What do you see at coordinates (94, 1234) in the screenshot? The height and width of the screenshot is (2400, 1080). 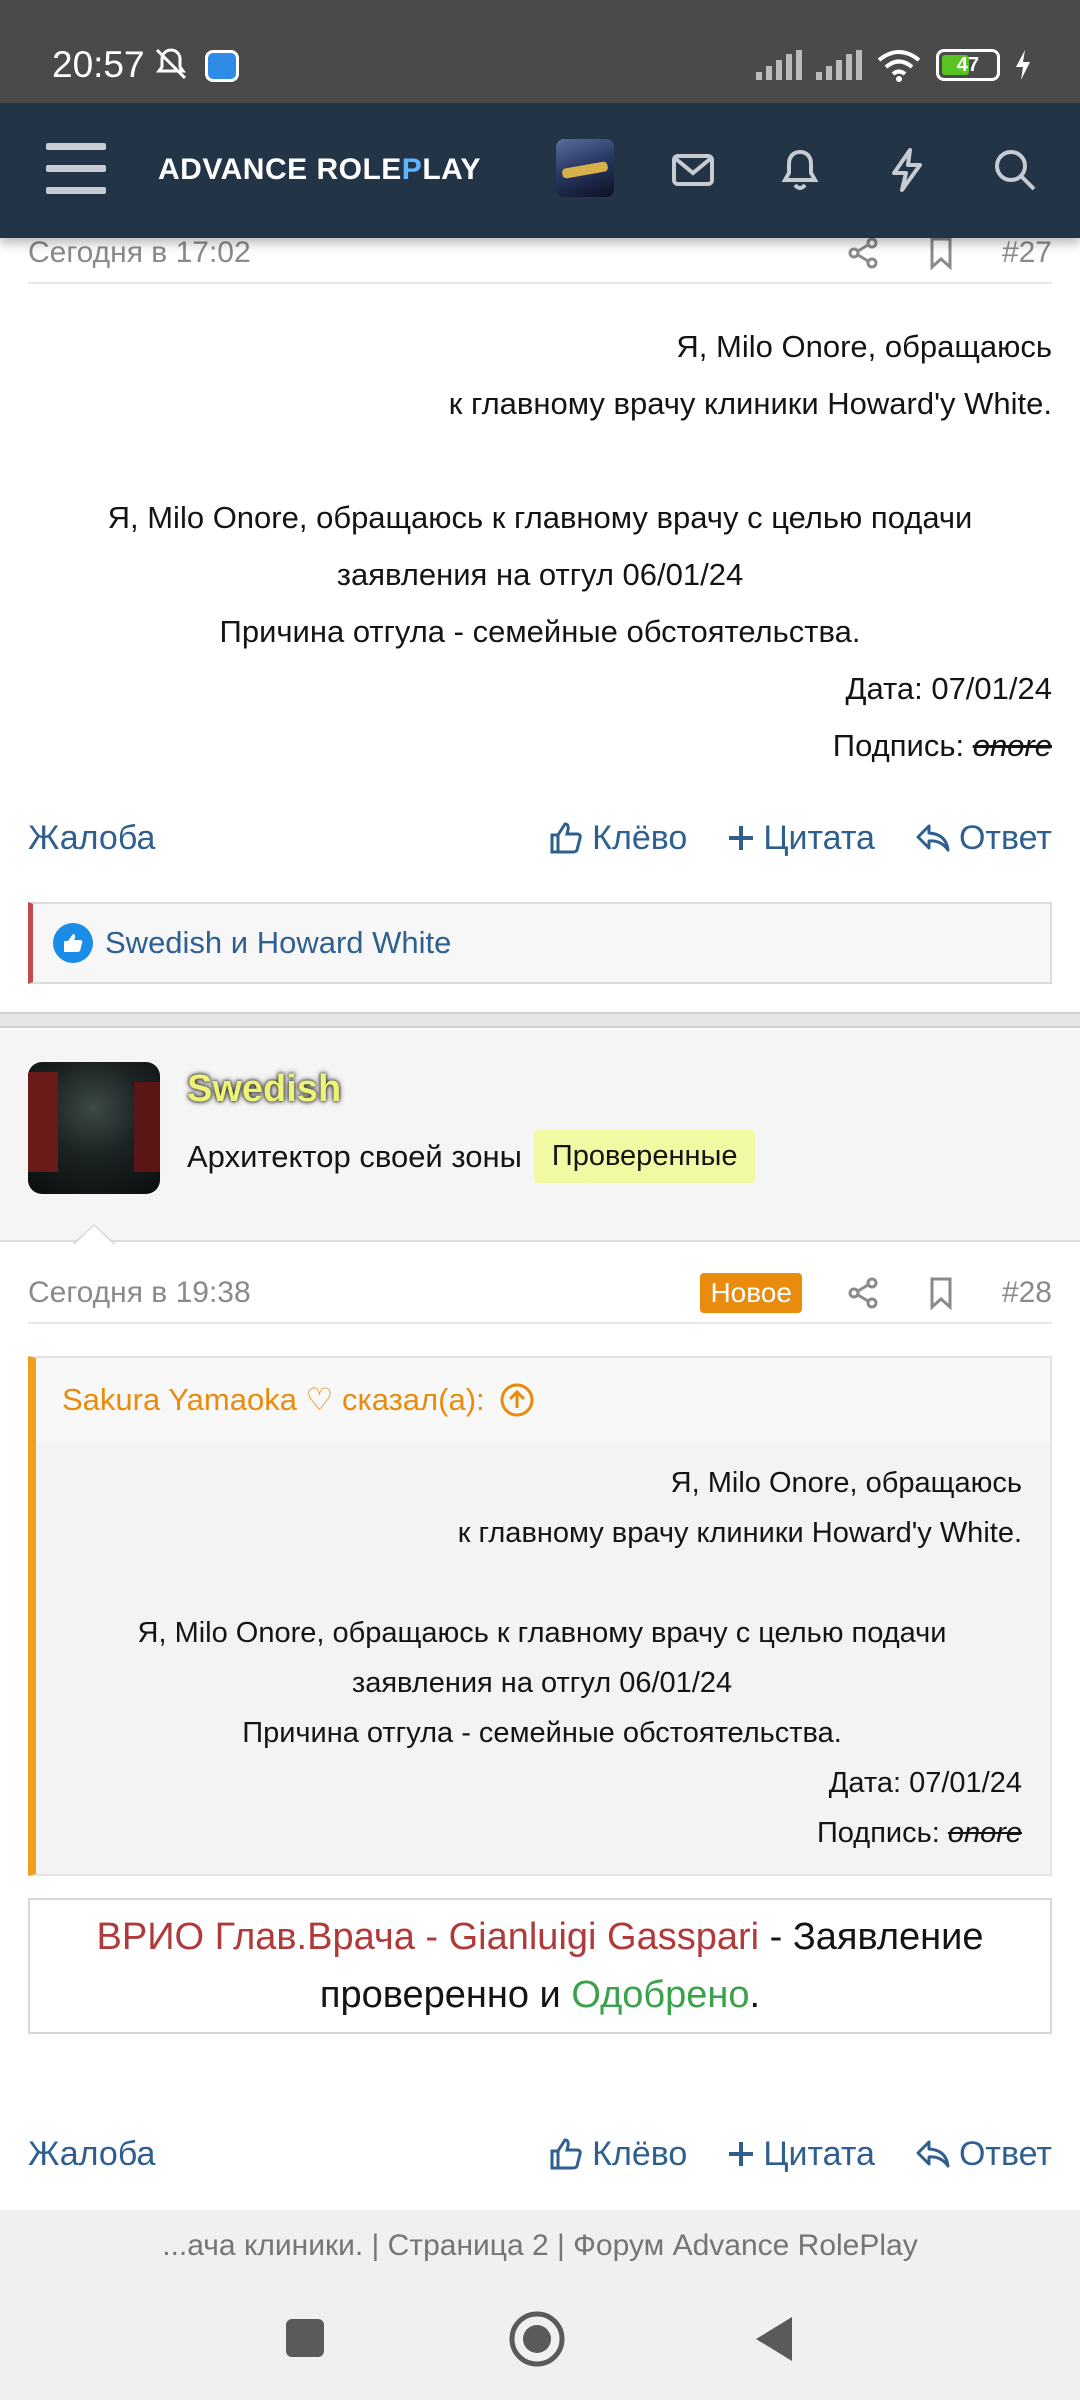 I see `user-card-pointer` at bounding box center [94, 1234].